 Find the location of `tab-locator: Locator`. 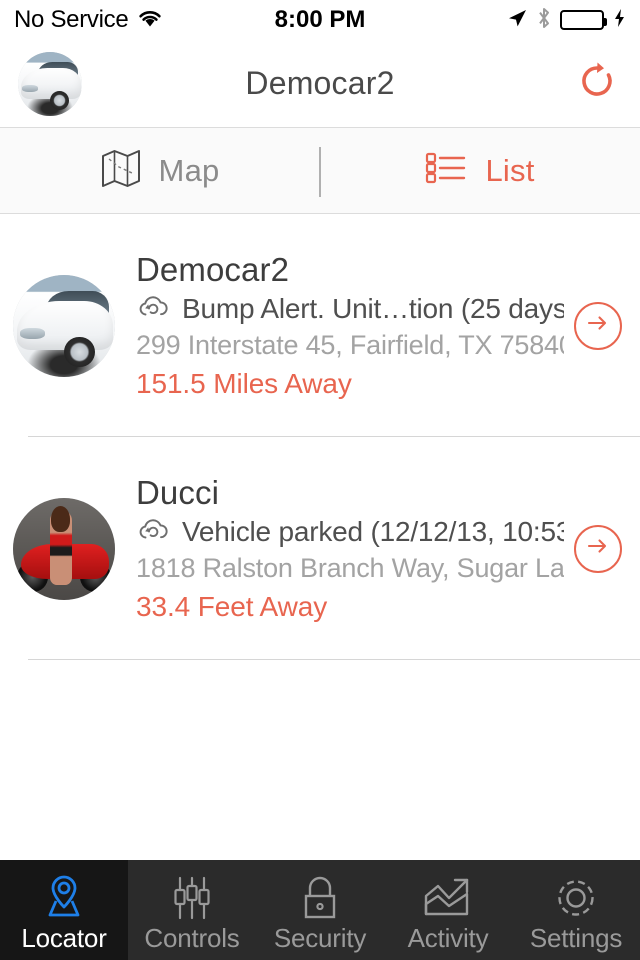

tab-locator: Locator is located at coordinates (64, 910).